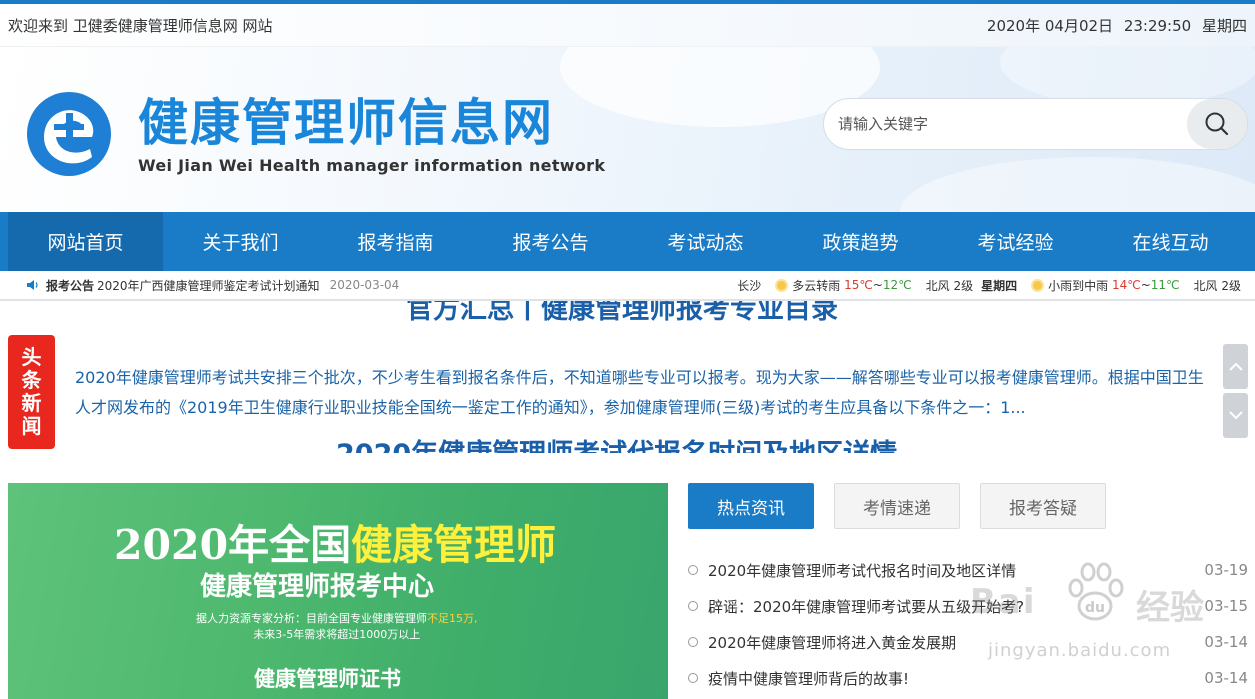 This screenshot has width=1255, height=699. What do you see at coordinates (550, 241) in the screenshot?
I see `nav-item-notice: 报考公告` at bounding box center [550, 241].